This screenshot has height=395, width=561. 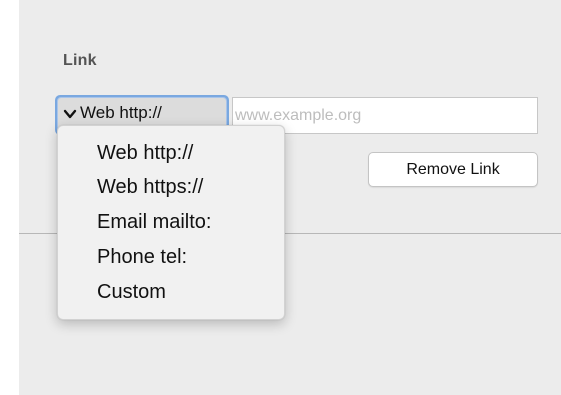 What do you see at coordinates (145, 153) in the screenshot?
I see `menu-item-web-http: Web http://` at bounding box center [145, 153].